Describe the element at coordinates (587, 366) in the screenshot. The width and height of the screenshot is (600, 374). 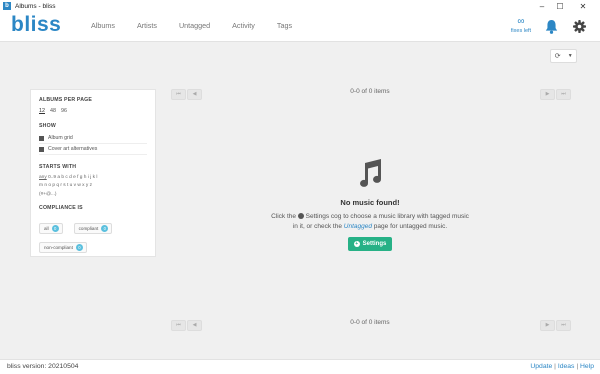
I see `help-link: Help` at that location.